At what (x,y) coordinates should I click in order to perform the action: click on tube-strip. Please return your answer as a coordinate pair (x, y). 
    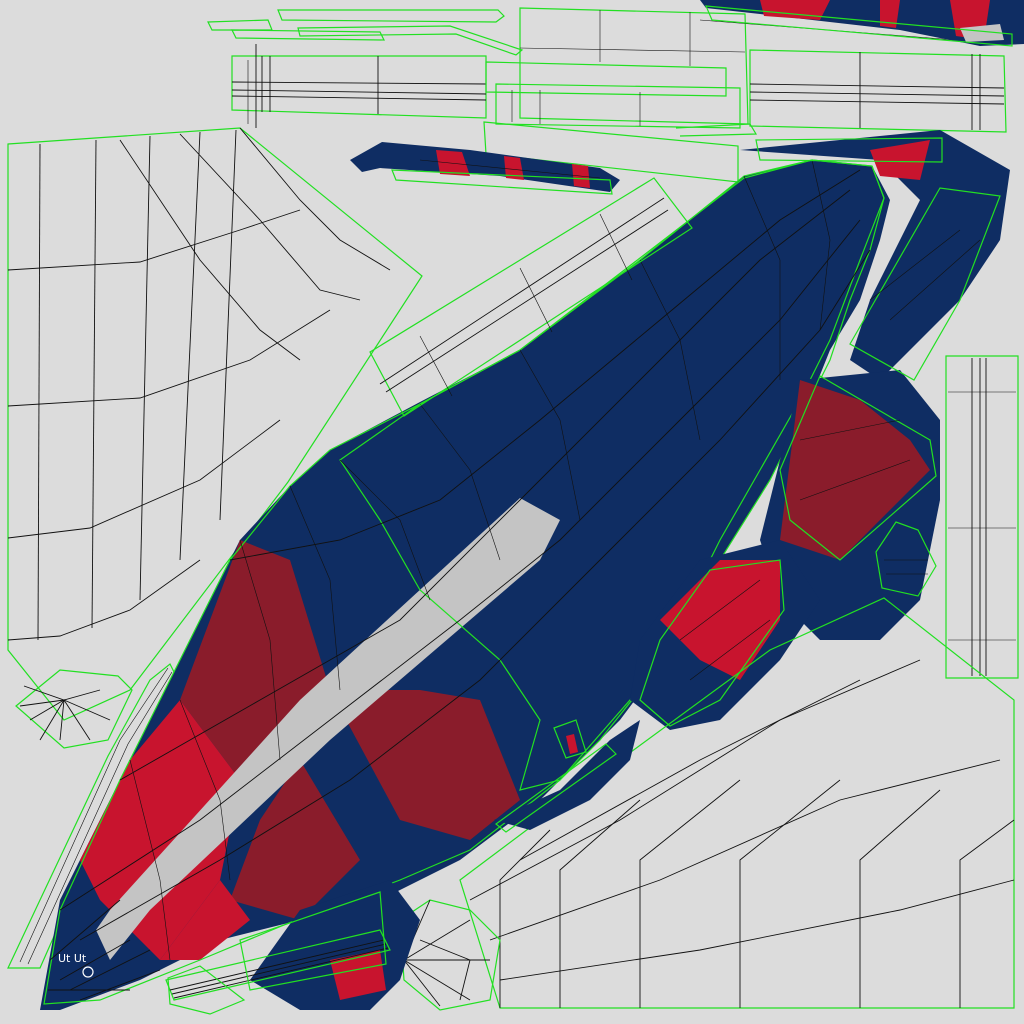
    Looking at the image, I should click on (485, 168).